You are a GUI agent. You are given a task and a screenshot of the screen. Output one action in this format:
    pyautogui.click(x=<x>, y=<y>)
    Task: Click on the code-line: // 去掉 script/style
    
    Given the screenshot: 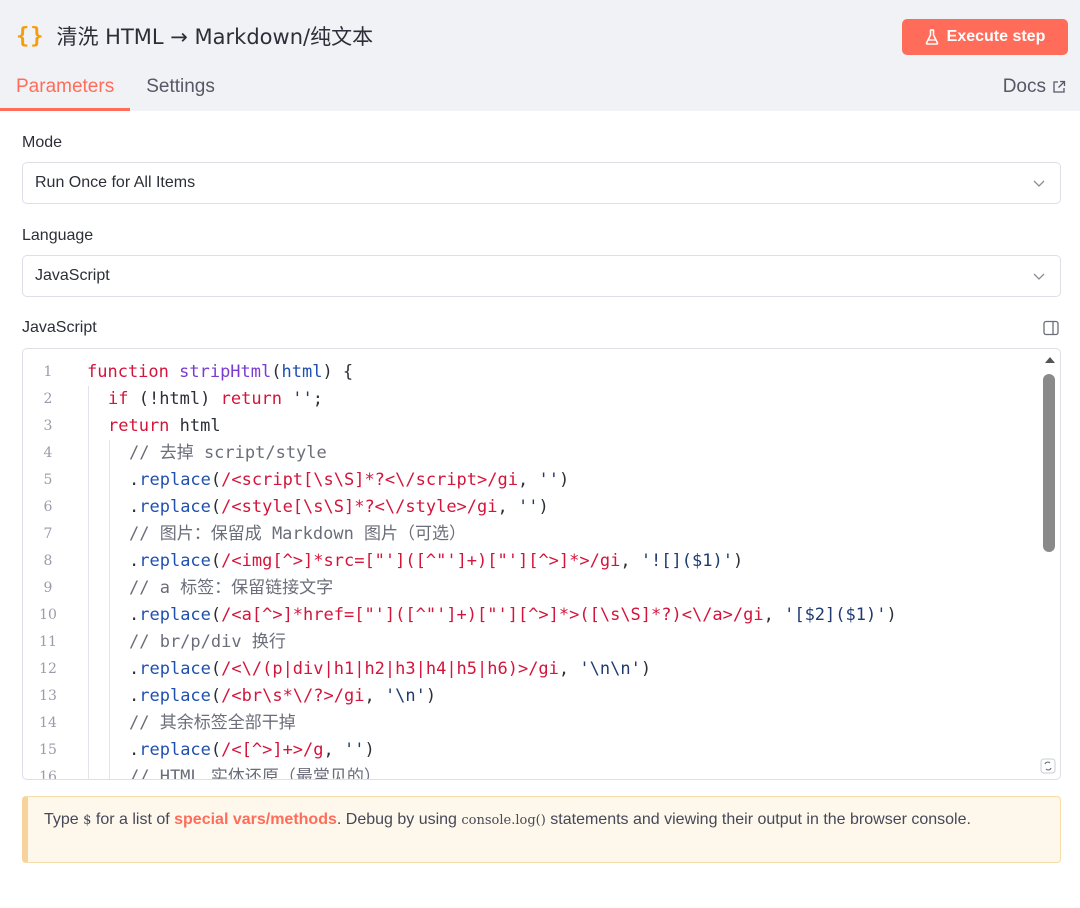 What is the action you would take?
    pyautogui.click(x=558, y=453)
    